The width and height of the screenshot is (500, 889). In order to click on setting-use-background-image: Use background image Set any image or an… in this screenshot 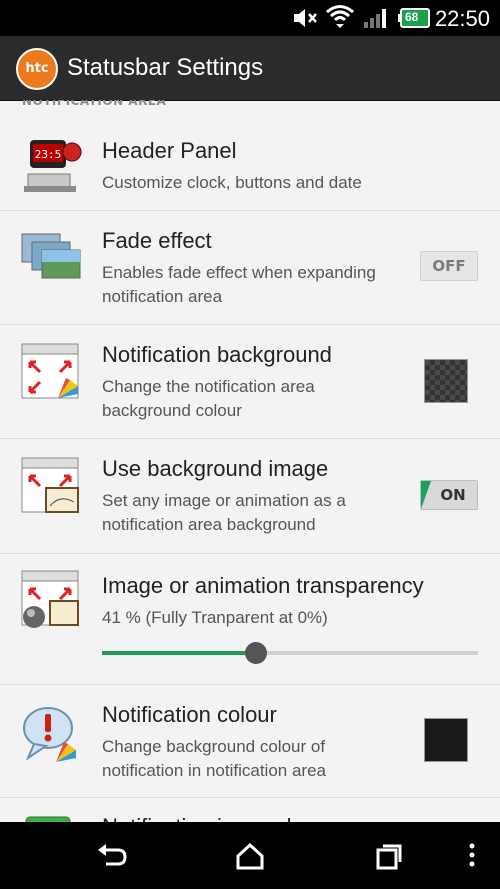, I will do `click(250, 496)`.